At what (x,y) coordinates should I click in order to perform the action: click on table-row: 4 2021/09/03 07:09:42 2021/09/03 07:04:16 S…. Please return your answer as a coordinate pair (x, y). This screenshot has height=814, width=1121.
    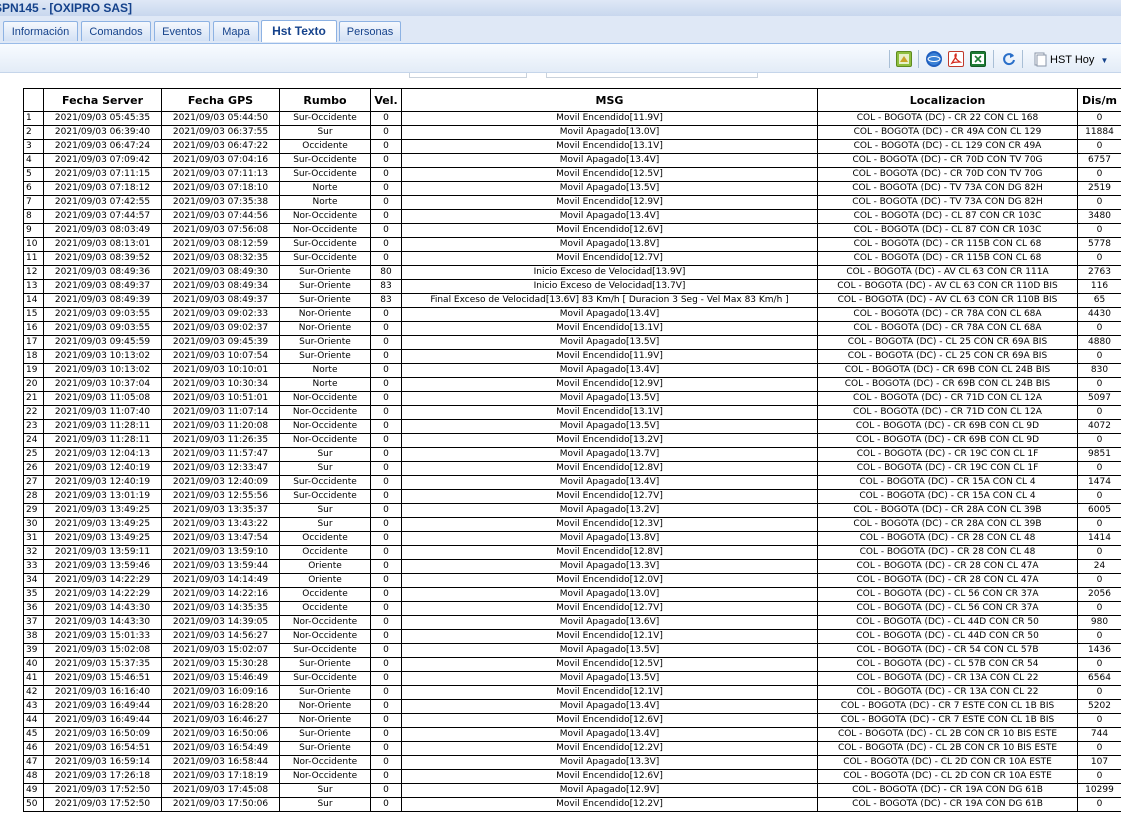
    Looking at the image, I should click on (572, 160).